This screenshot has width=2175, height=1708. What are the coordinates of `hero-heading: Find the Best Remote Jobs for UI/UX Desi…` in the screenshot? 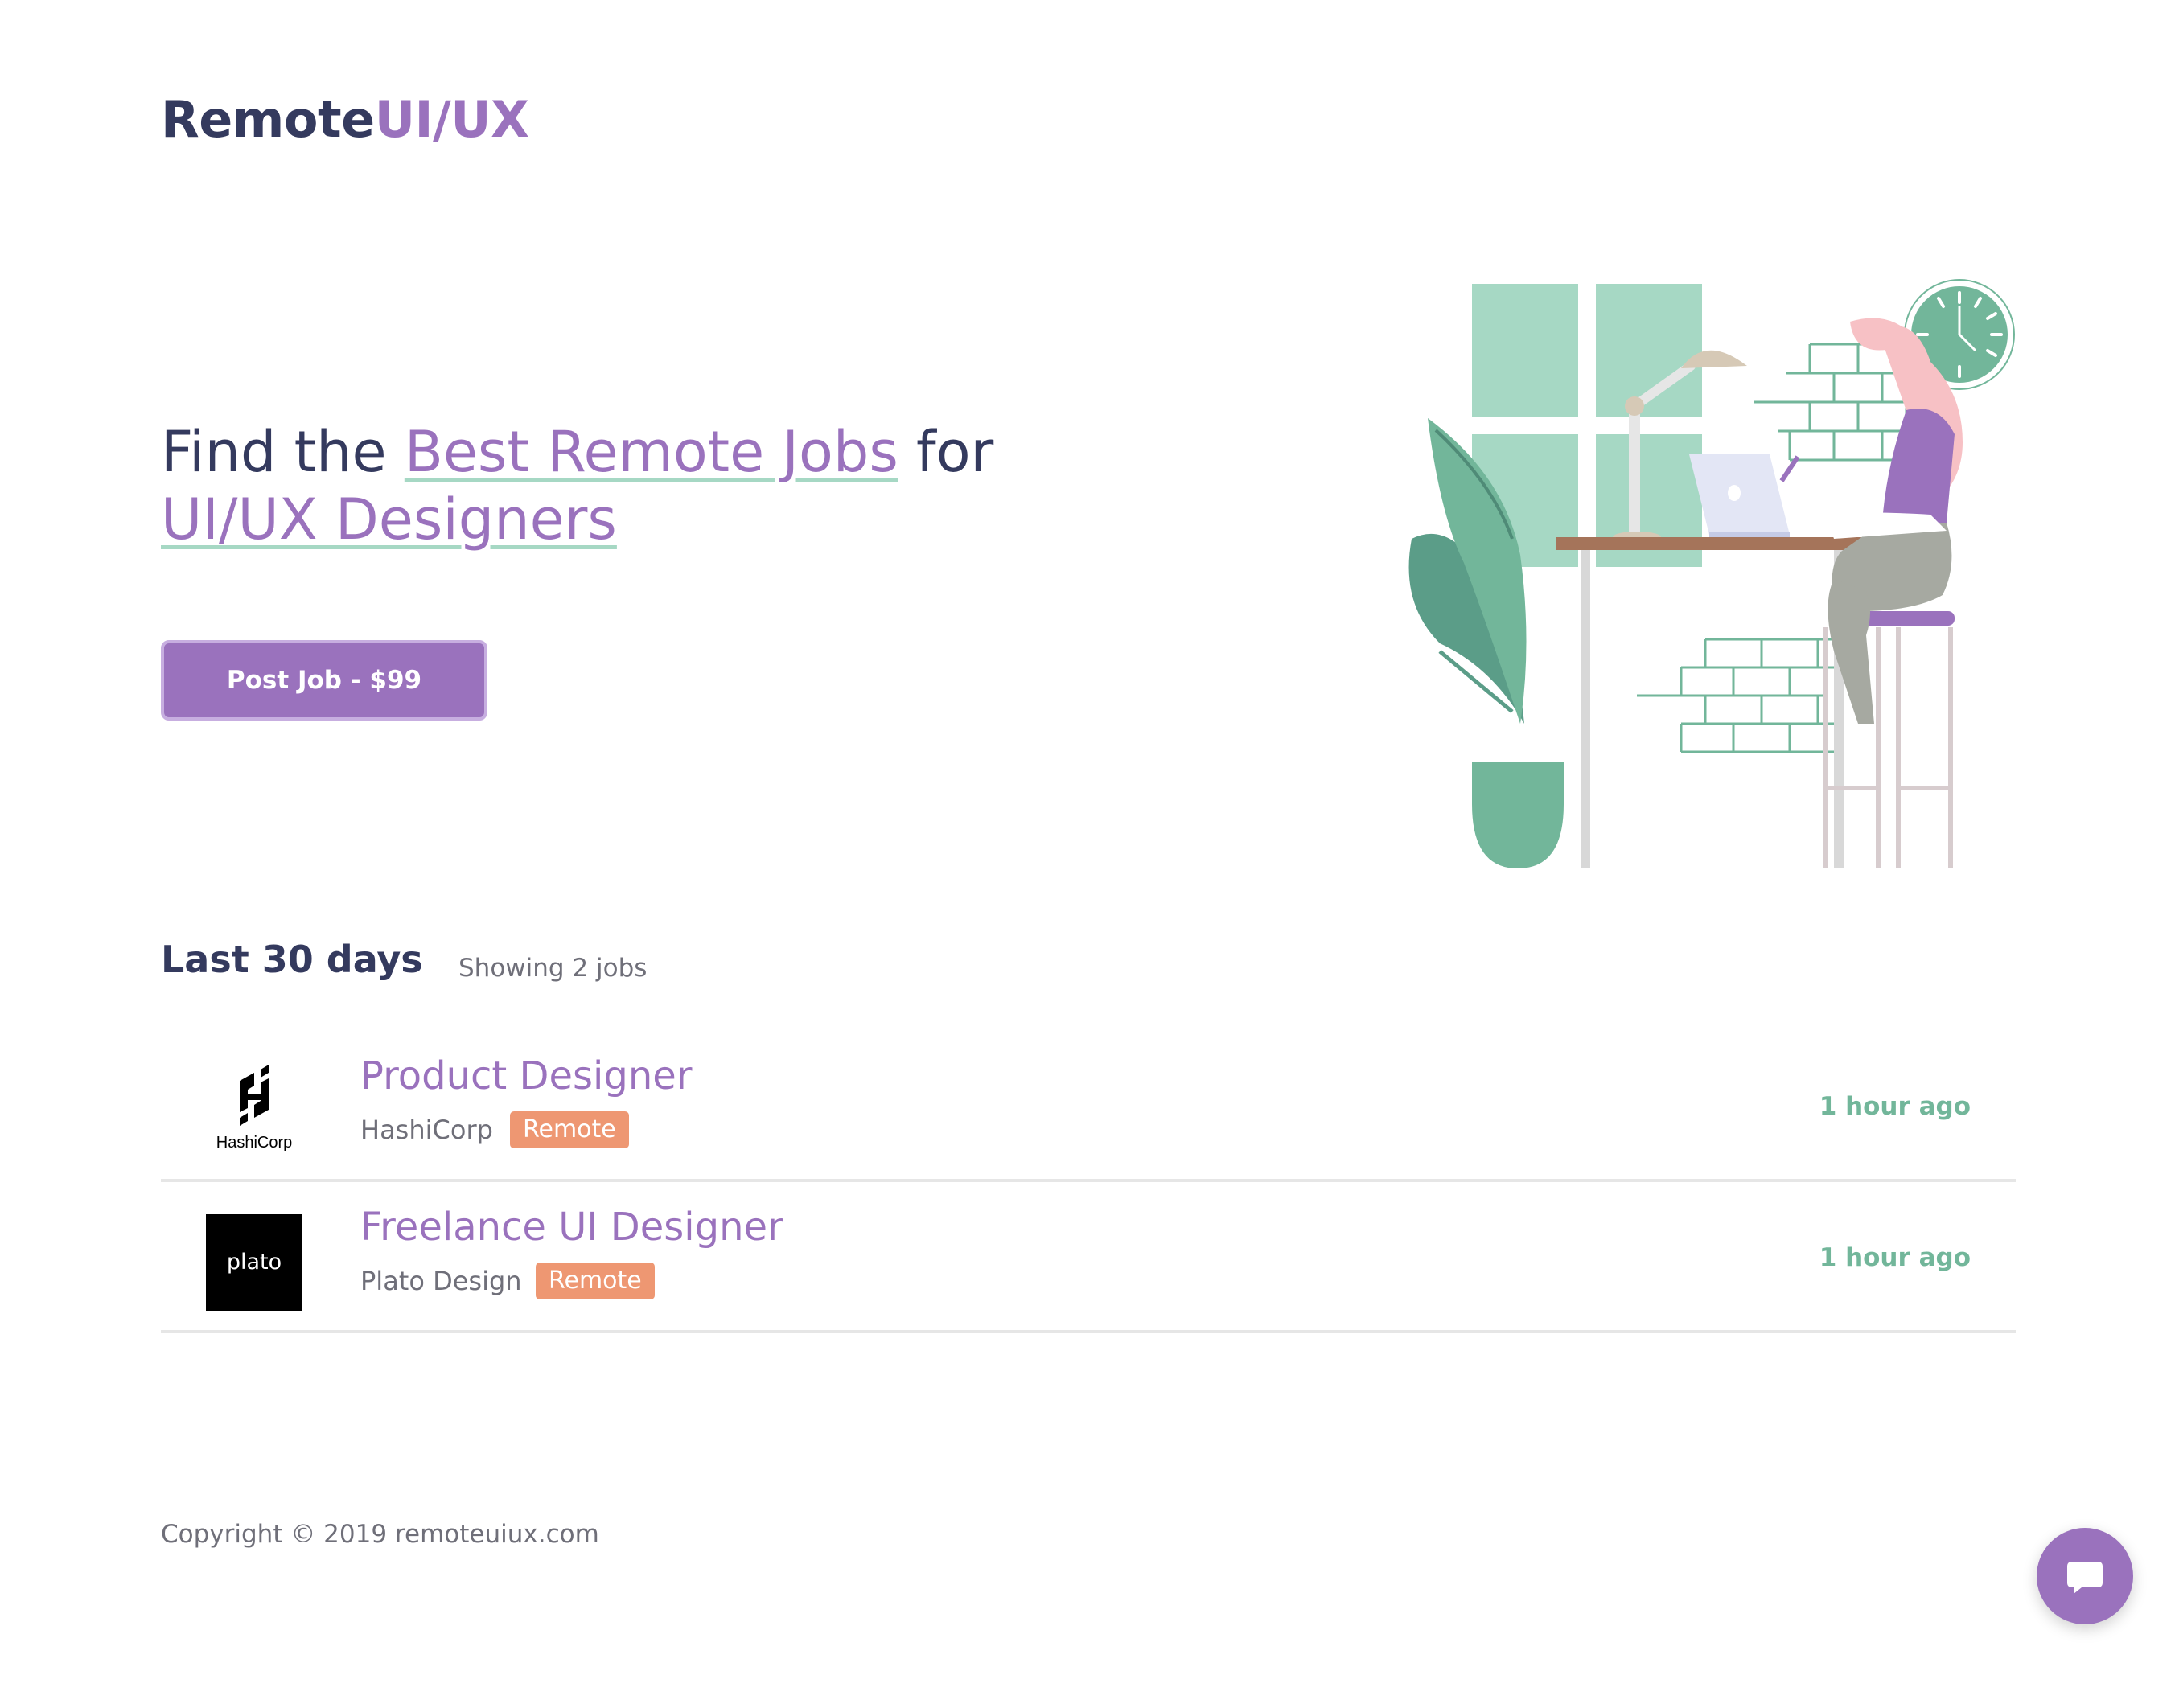 It's located at (684, 485).